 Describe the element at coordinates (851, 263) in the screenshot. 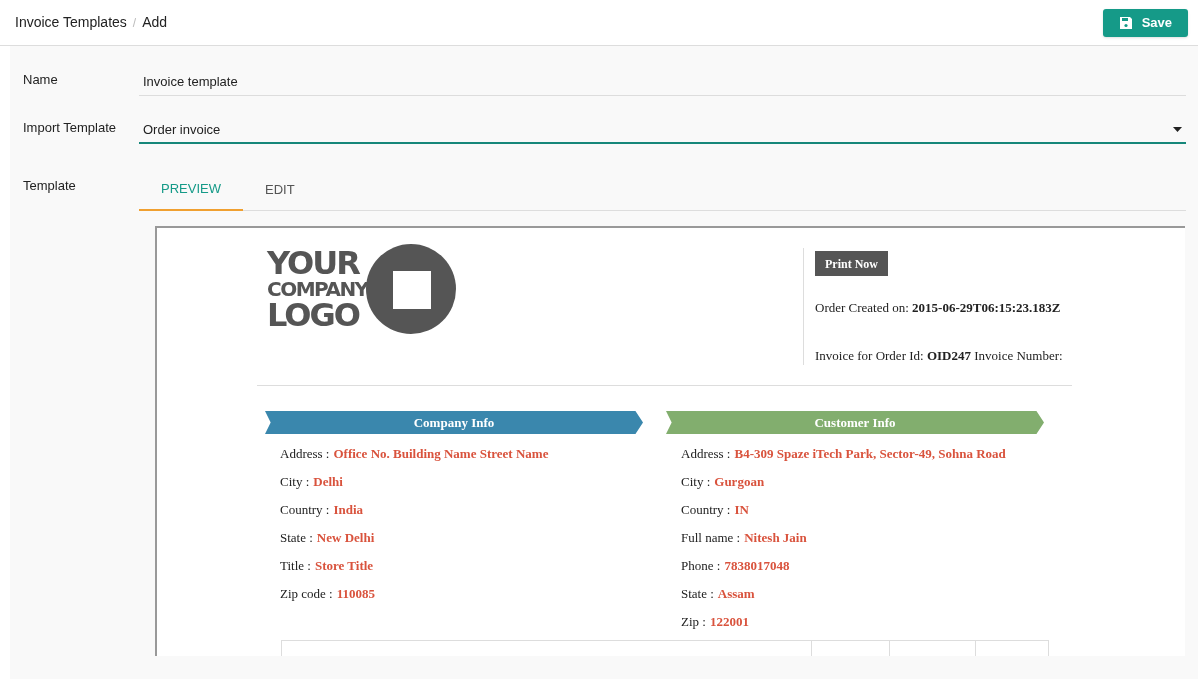

I see `print-button: Print Now` at that location.